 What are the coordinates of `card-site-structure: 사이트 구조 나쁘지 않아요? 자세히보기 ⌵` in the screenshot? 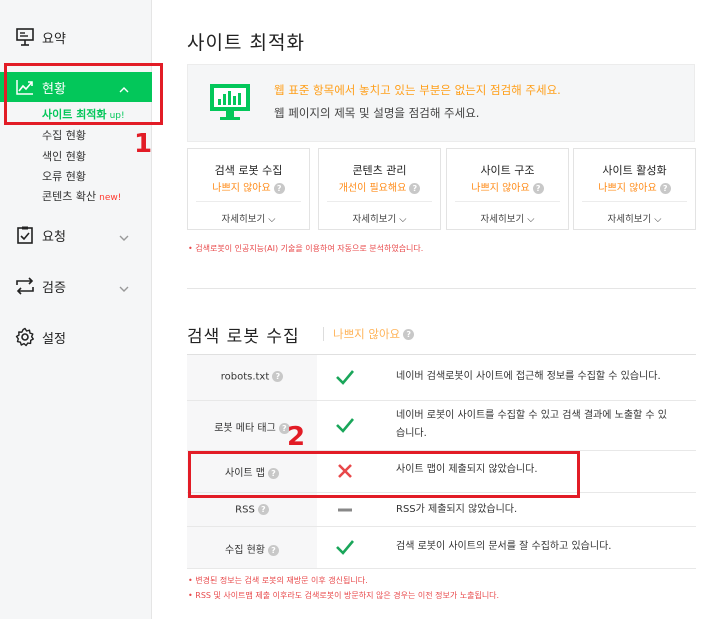 It's located at (507, 189).